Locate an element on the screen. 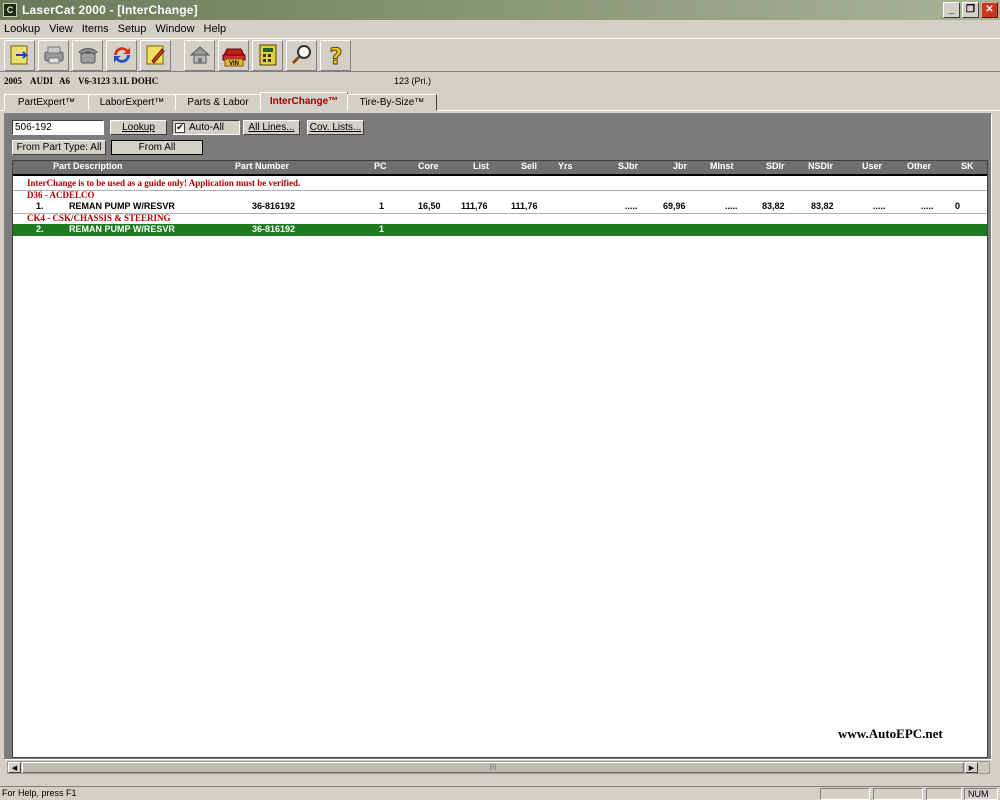 This screenshot has height=800, width=1000. auto-all-label: Auto-All is located at coordinates (207, 127).